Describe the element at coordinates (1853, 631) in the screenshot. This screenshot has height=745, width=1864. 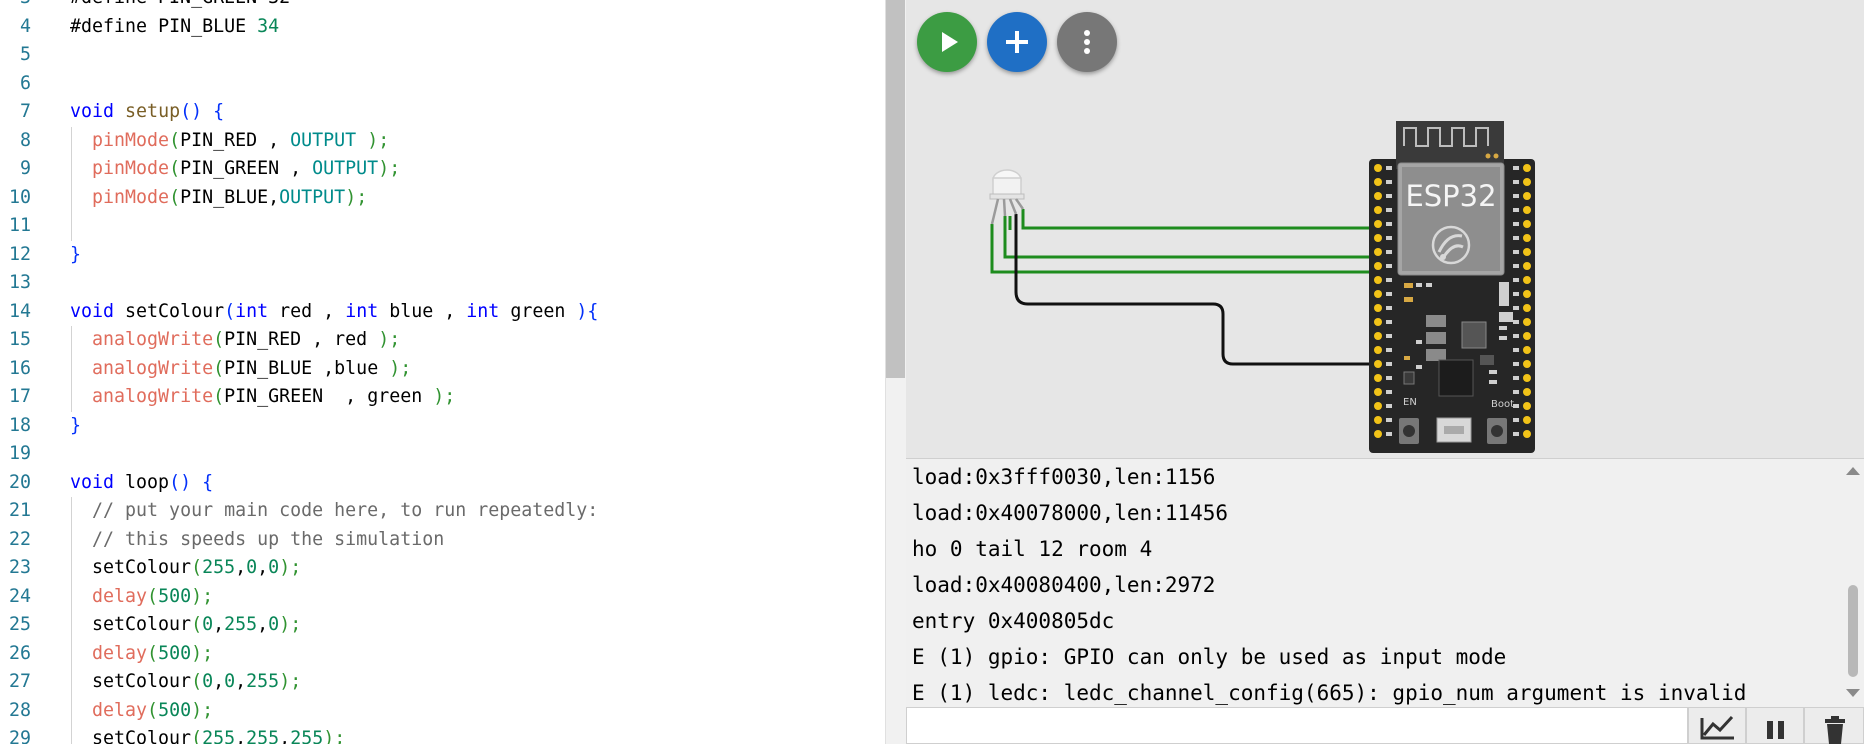
I see `serial-scrollbar-thumb` at that location.